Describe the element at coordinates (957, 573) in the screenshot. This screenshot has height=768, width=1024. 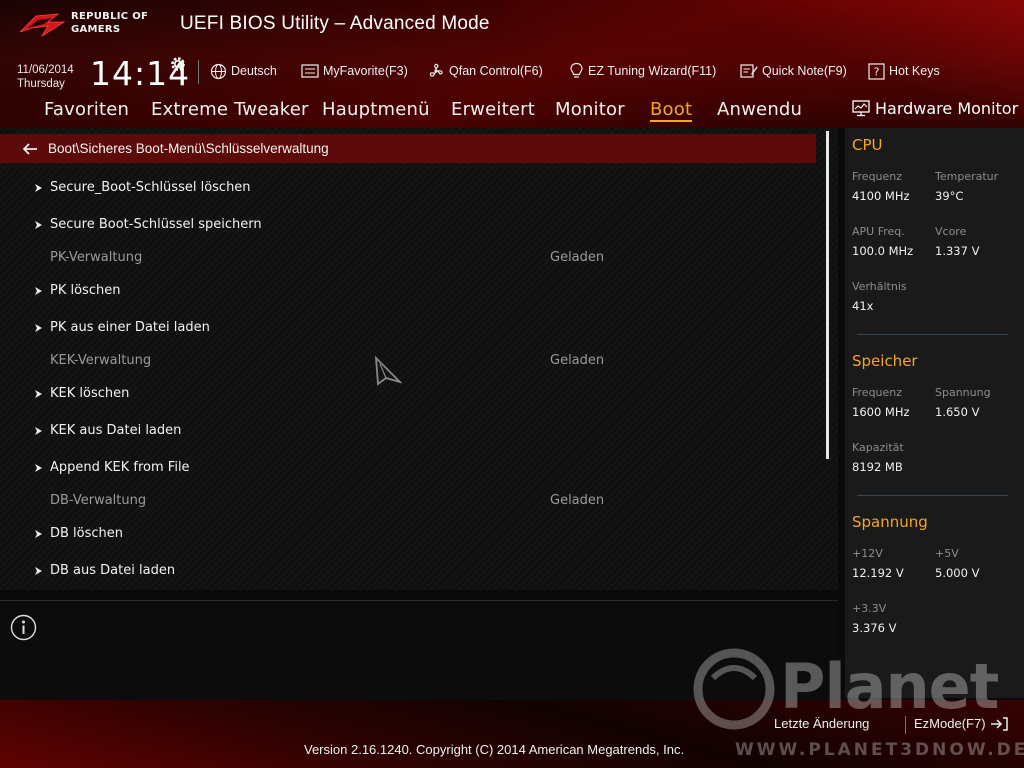
I see `hw-5v-value: 5.000 V` at that location.